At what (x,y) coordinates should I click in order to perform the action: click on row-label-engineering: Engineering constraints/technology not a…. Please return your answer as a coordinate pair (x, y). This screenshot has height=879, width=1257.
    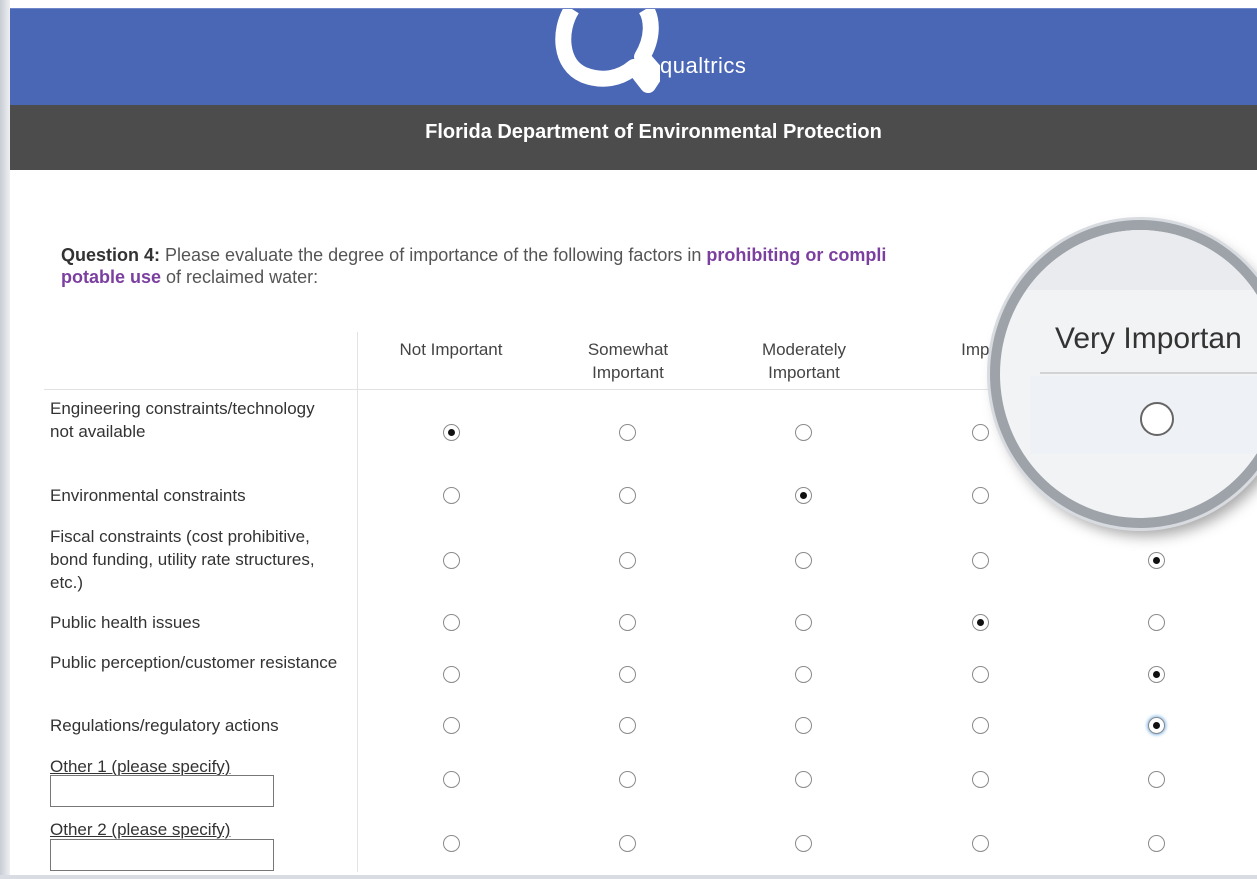
    Looking at the image, I should click on (182, 420).